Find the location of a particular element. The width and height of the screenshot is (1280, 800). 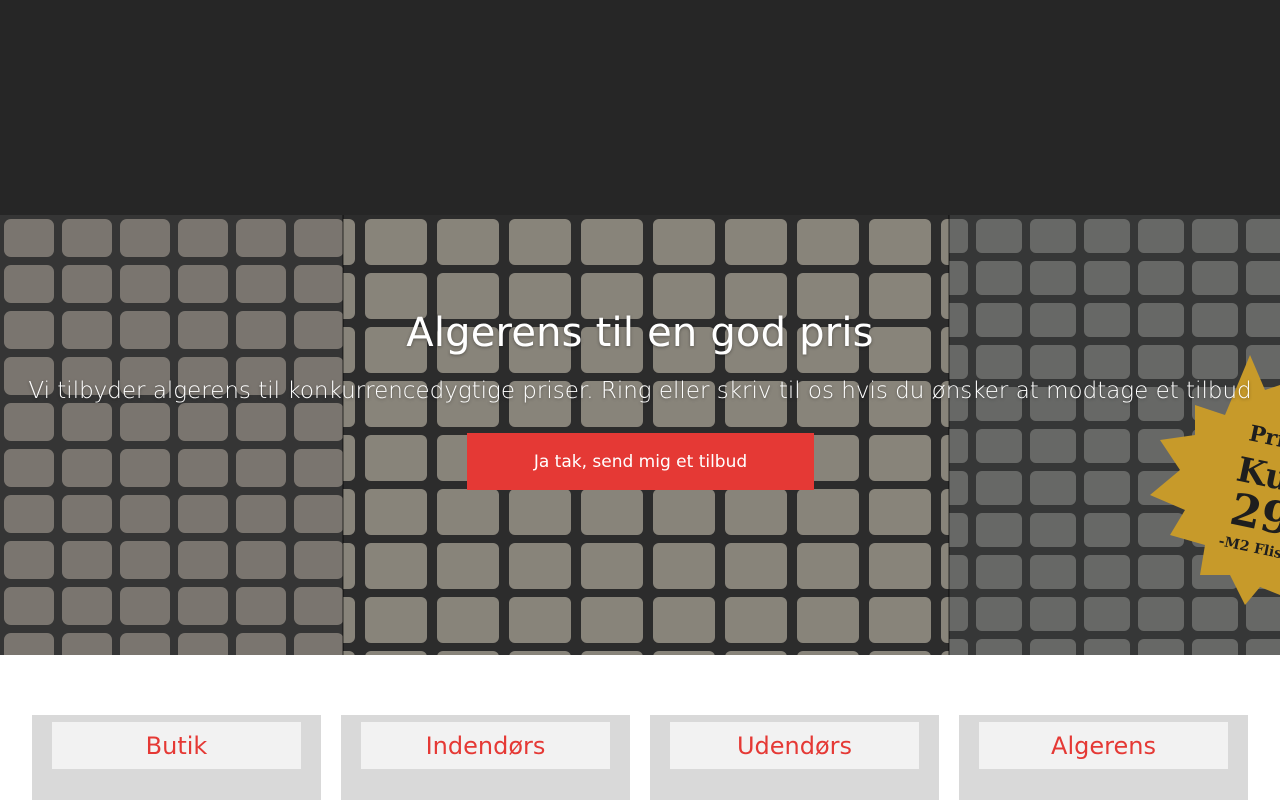

category-card-label: Butik is located at coordinates (176, 745).